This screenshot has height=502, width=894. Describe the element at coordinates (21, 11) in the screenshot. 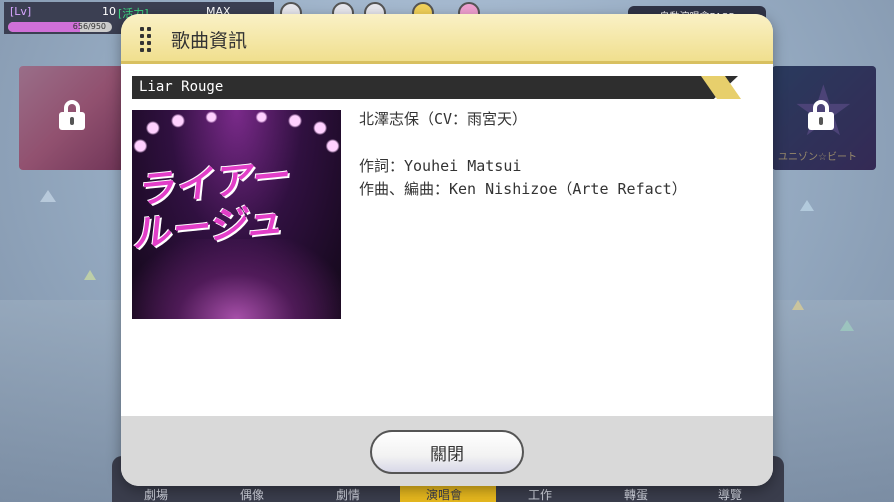

I see `level-label: [Lv]` at that location.